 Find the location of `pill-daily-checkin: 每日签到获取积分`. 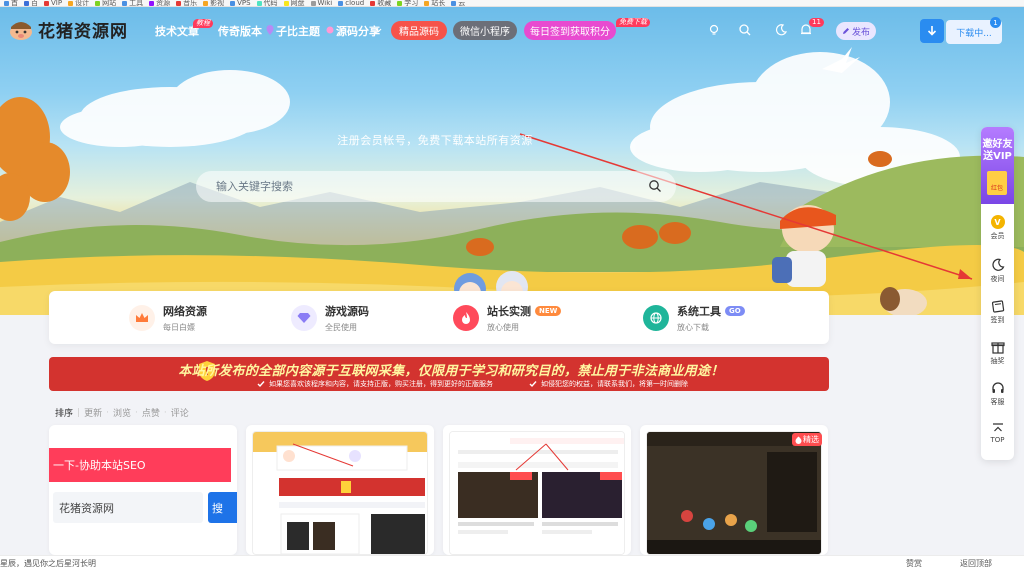

pill-daily-checkin: 每日签到获取积分 is located at coordinates (570, 30).